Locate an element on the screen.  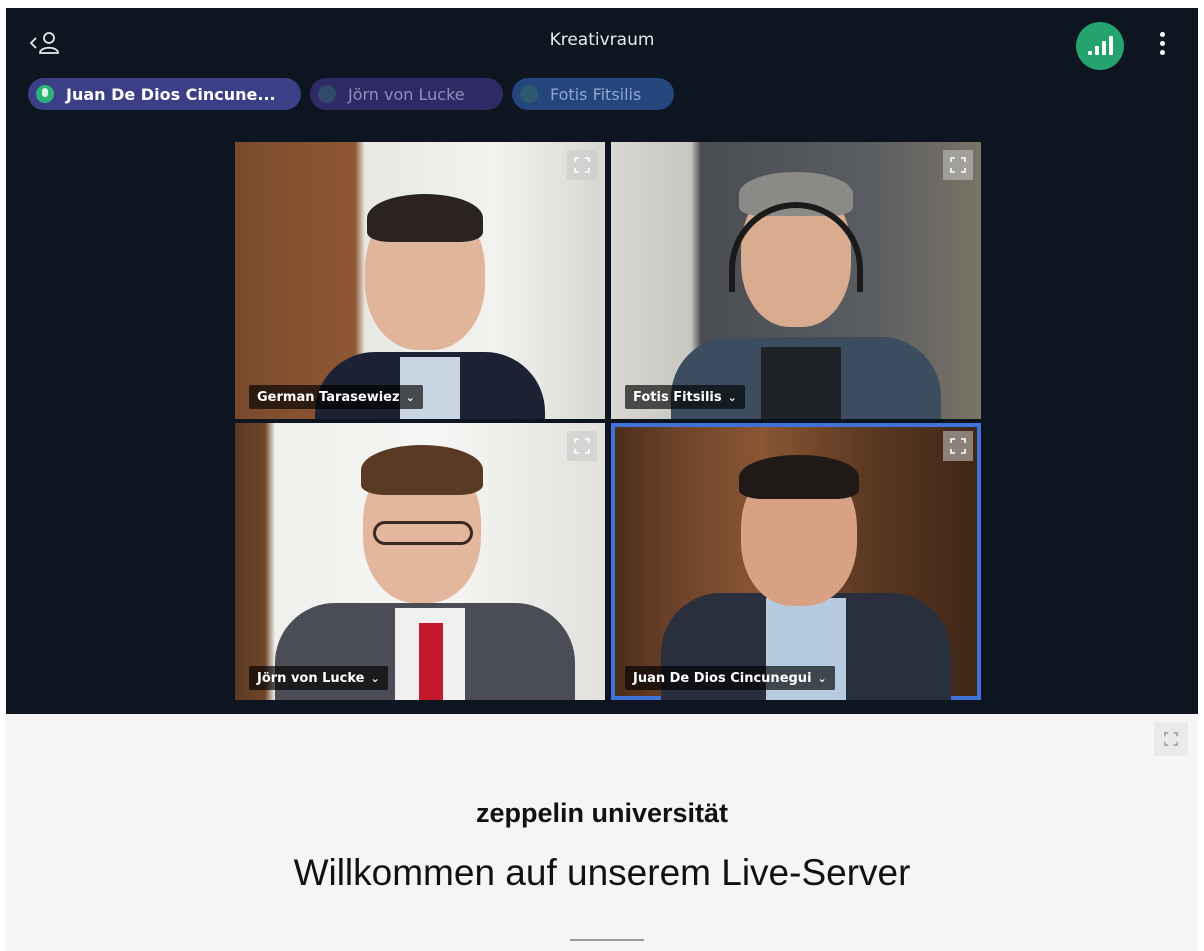
participant-chip: Fotis Fitsilis is located at coordinates (593, 94).